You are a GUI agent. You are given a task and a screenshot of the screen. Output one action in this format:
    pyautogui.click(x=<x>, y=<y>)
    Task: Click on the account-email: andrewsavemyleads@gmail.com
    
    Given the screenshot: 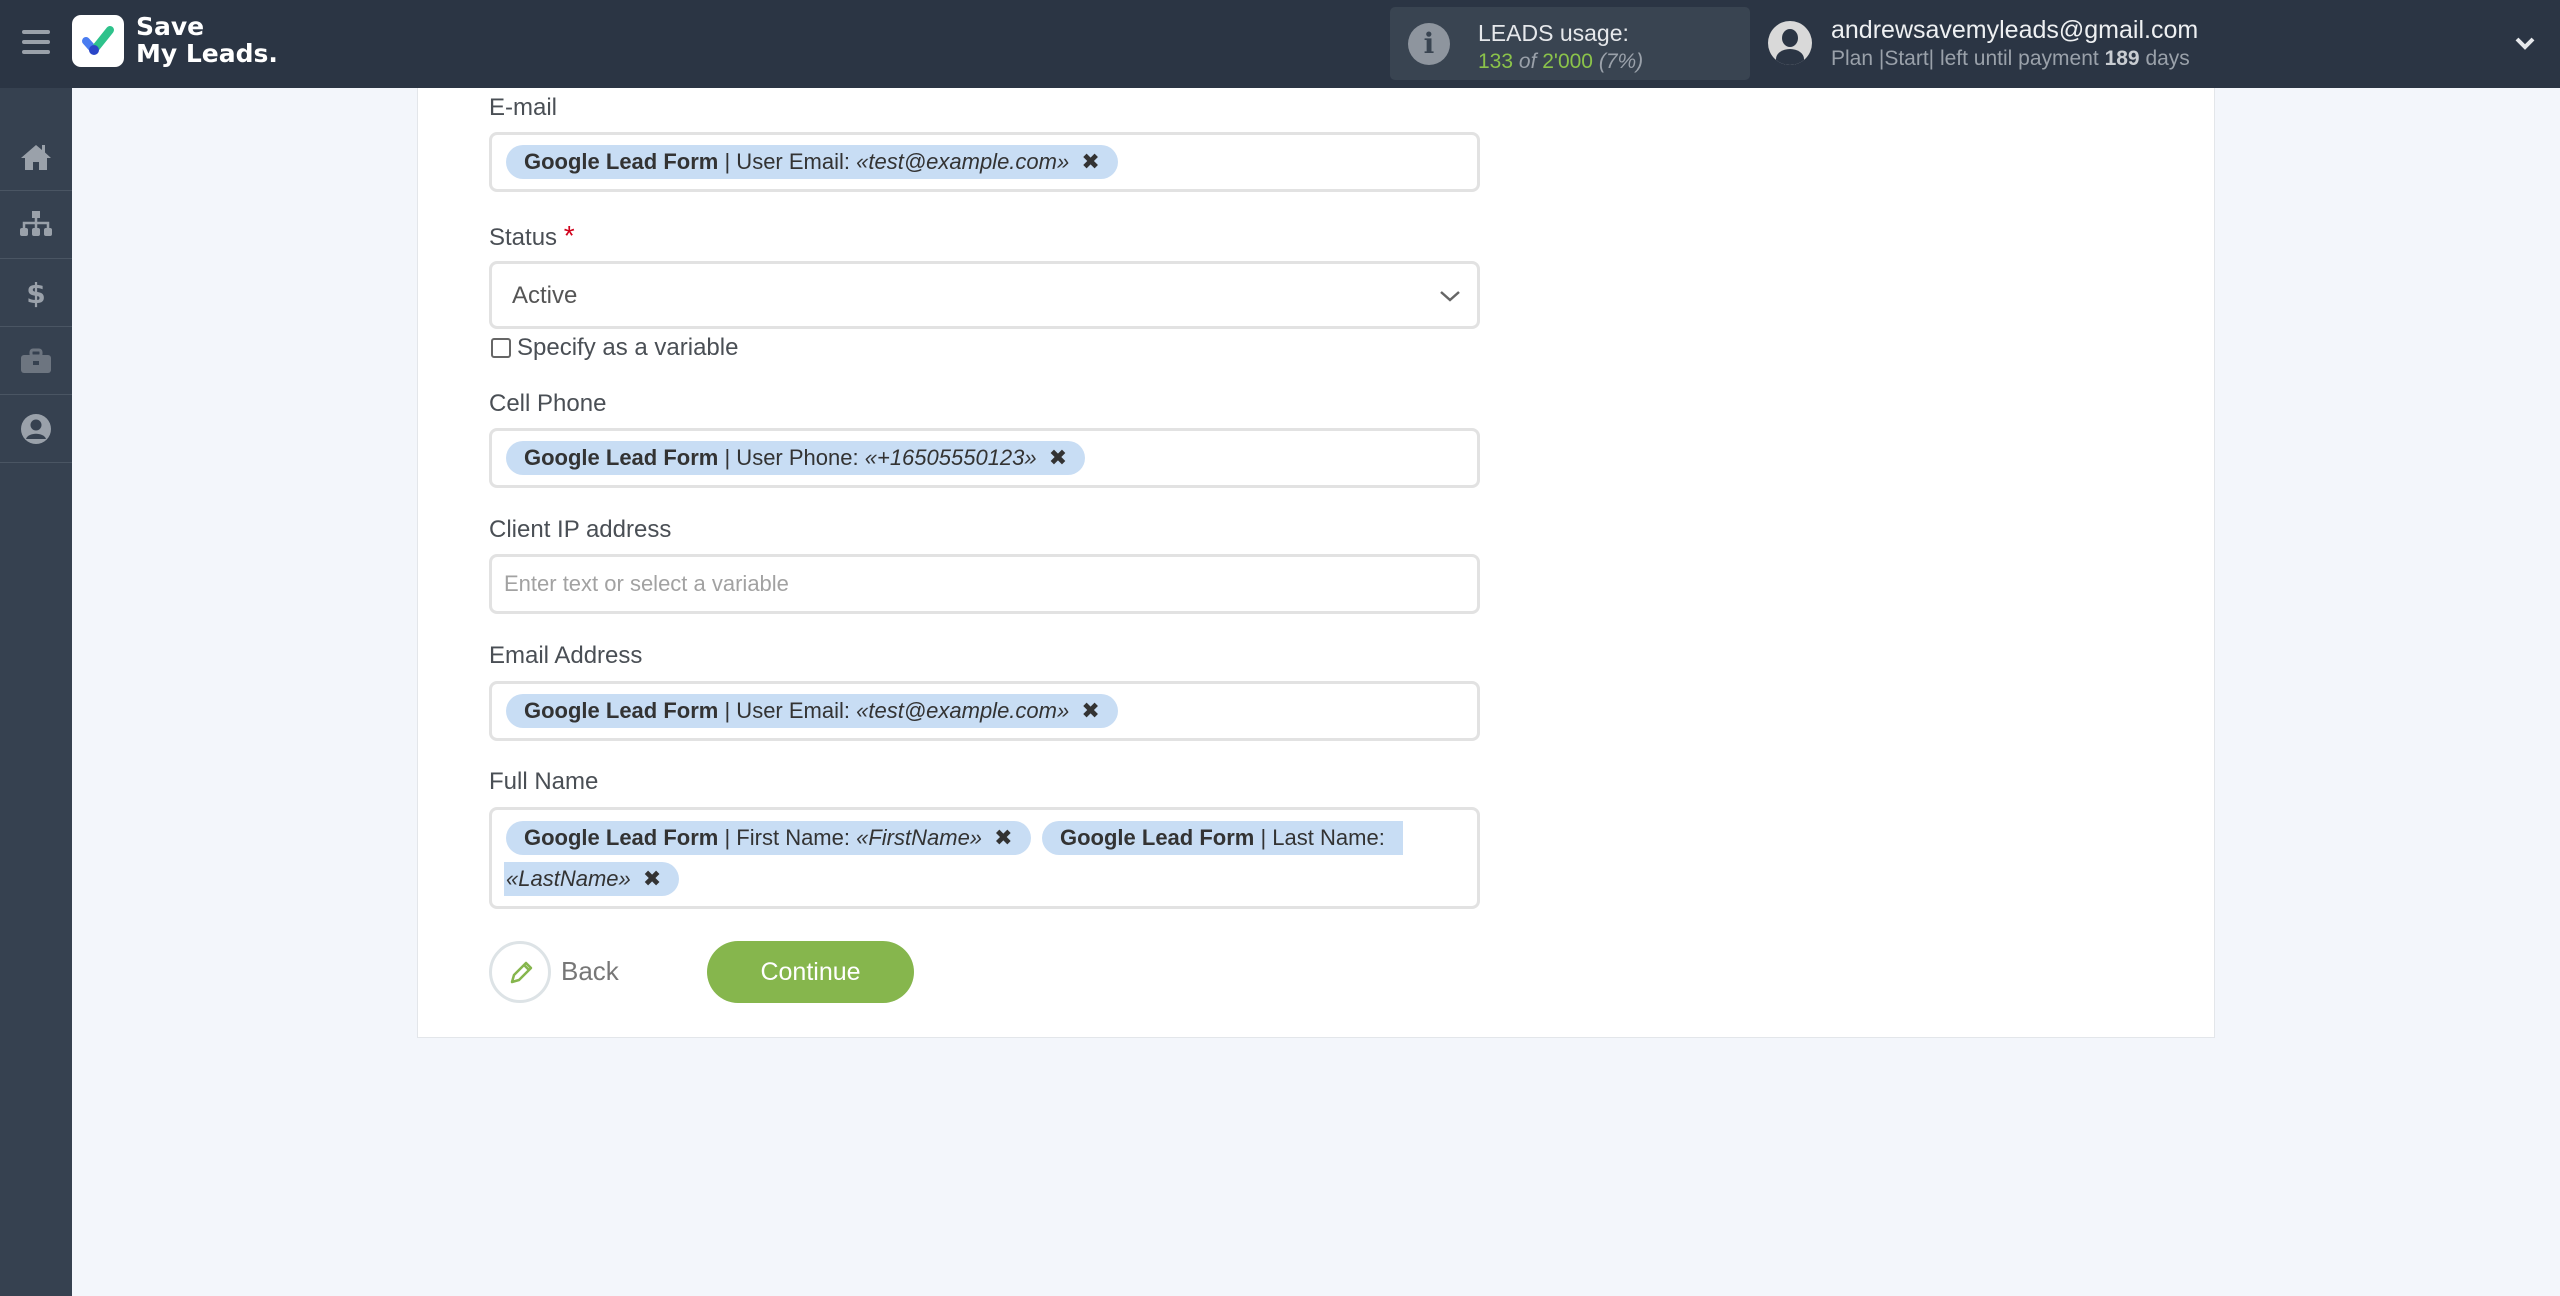 What is the action you would take?
    pyautogui.click(x=2014, y=30)
    